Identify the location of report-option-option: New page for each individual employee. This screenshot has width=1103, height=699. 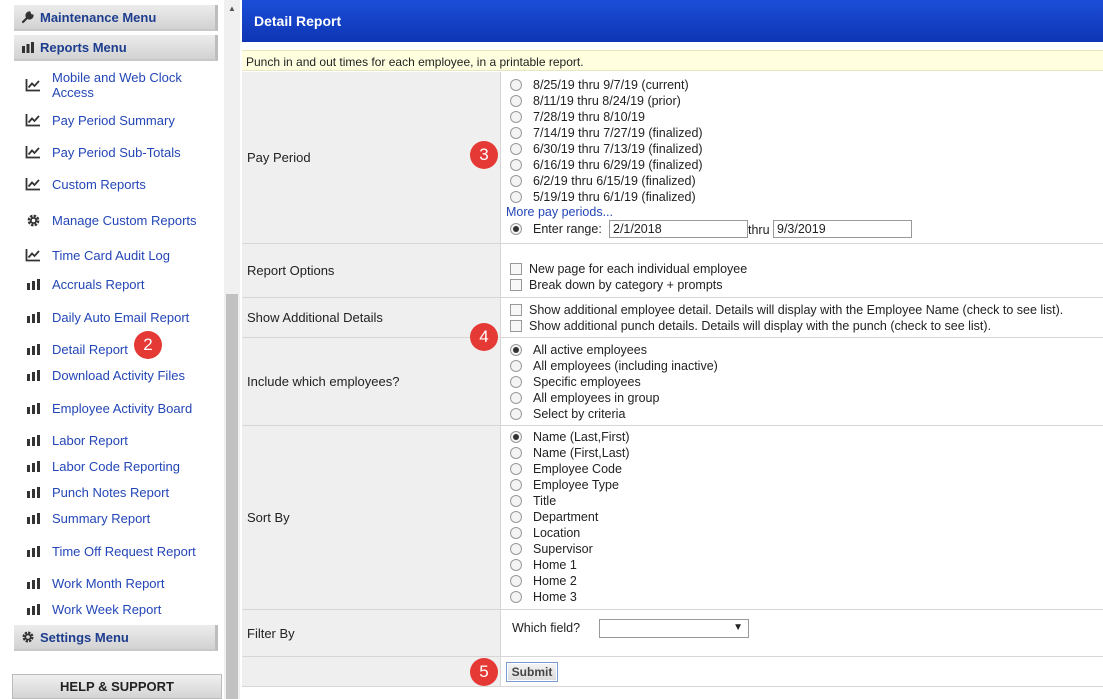
(628, 269).